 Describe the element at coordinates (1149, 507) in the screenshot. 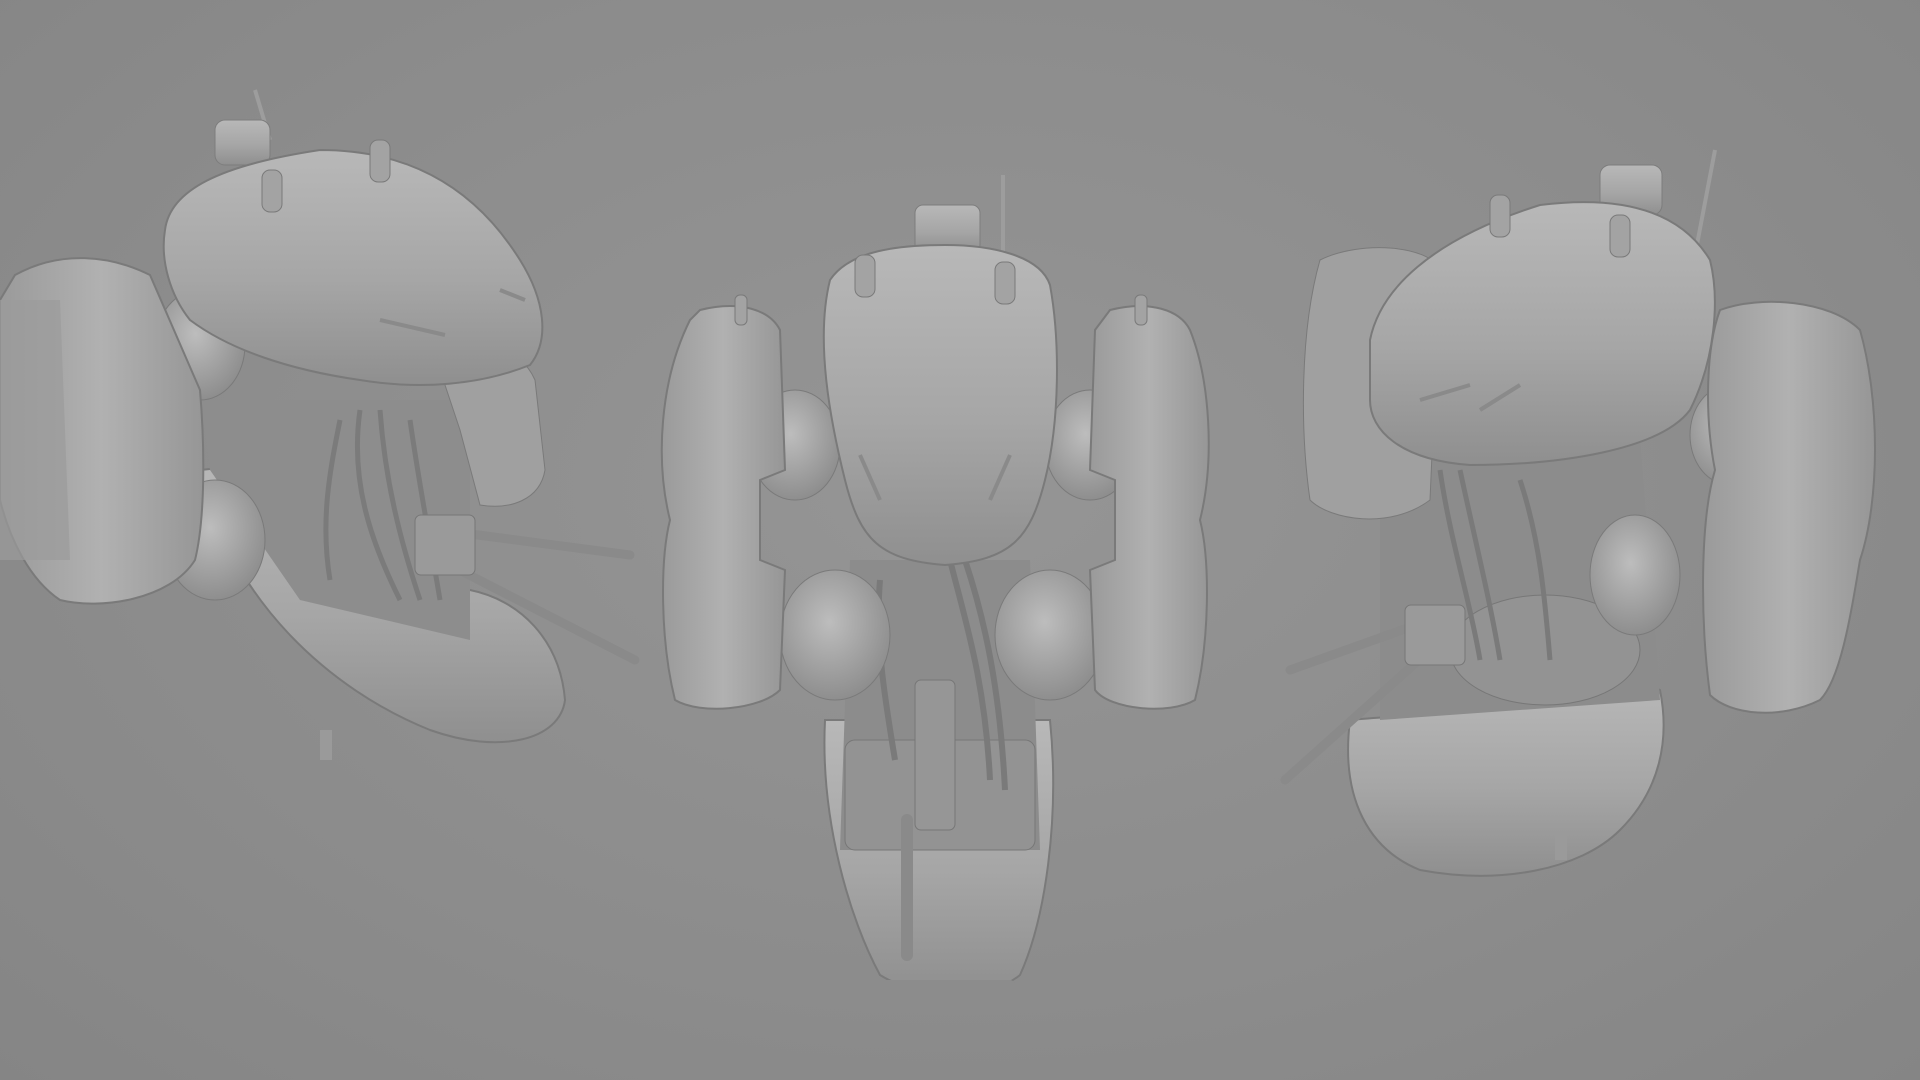

I see `side-pod-right` at that location.